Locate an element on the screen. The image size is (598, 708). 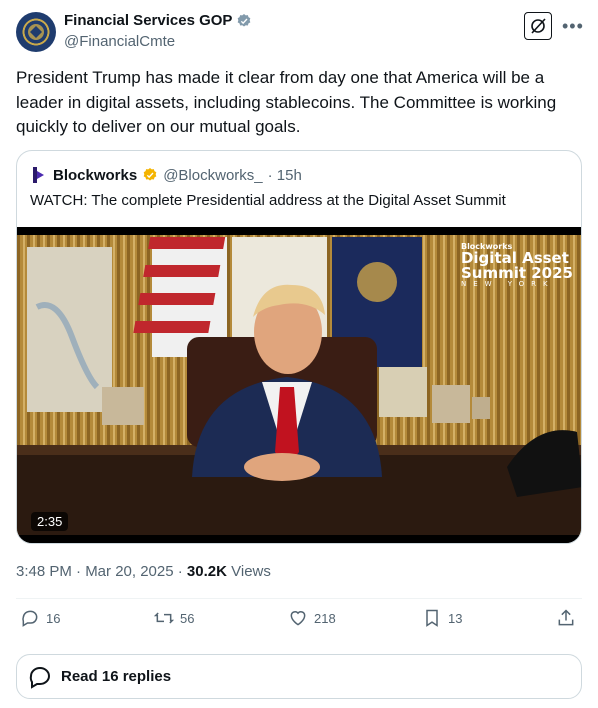
action-bar: 16 56 218 13 is located at coordinates (299, 623).